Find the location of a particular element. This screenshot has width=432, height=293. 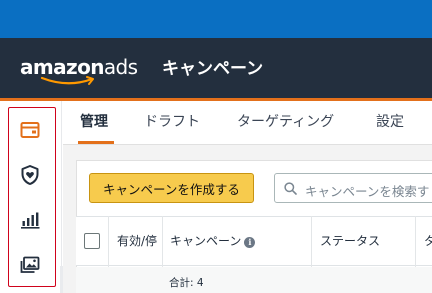

amazon-smile-icon is located at coordinates (67, 80).